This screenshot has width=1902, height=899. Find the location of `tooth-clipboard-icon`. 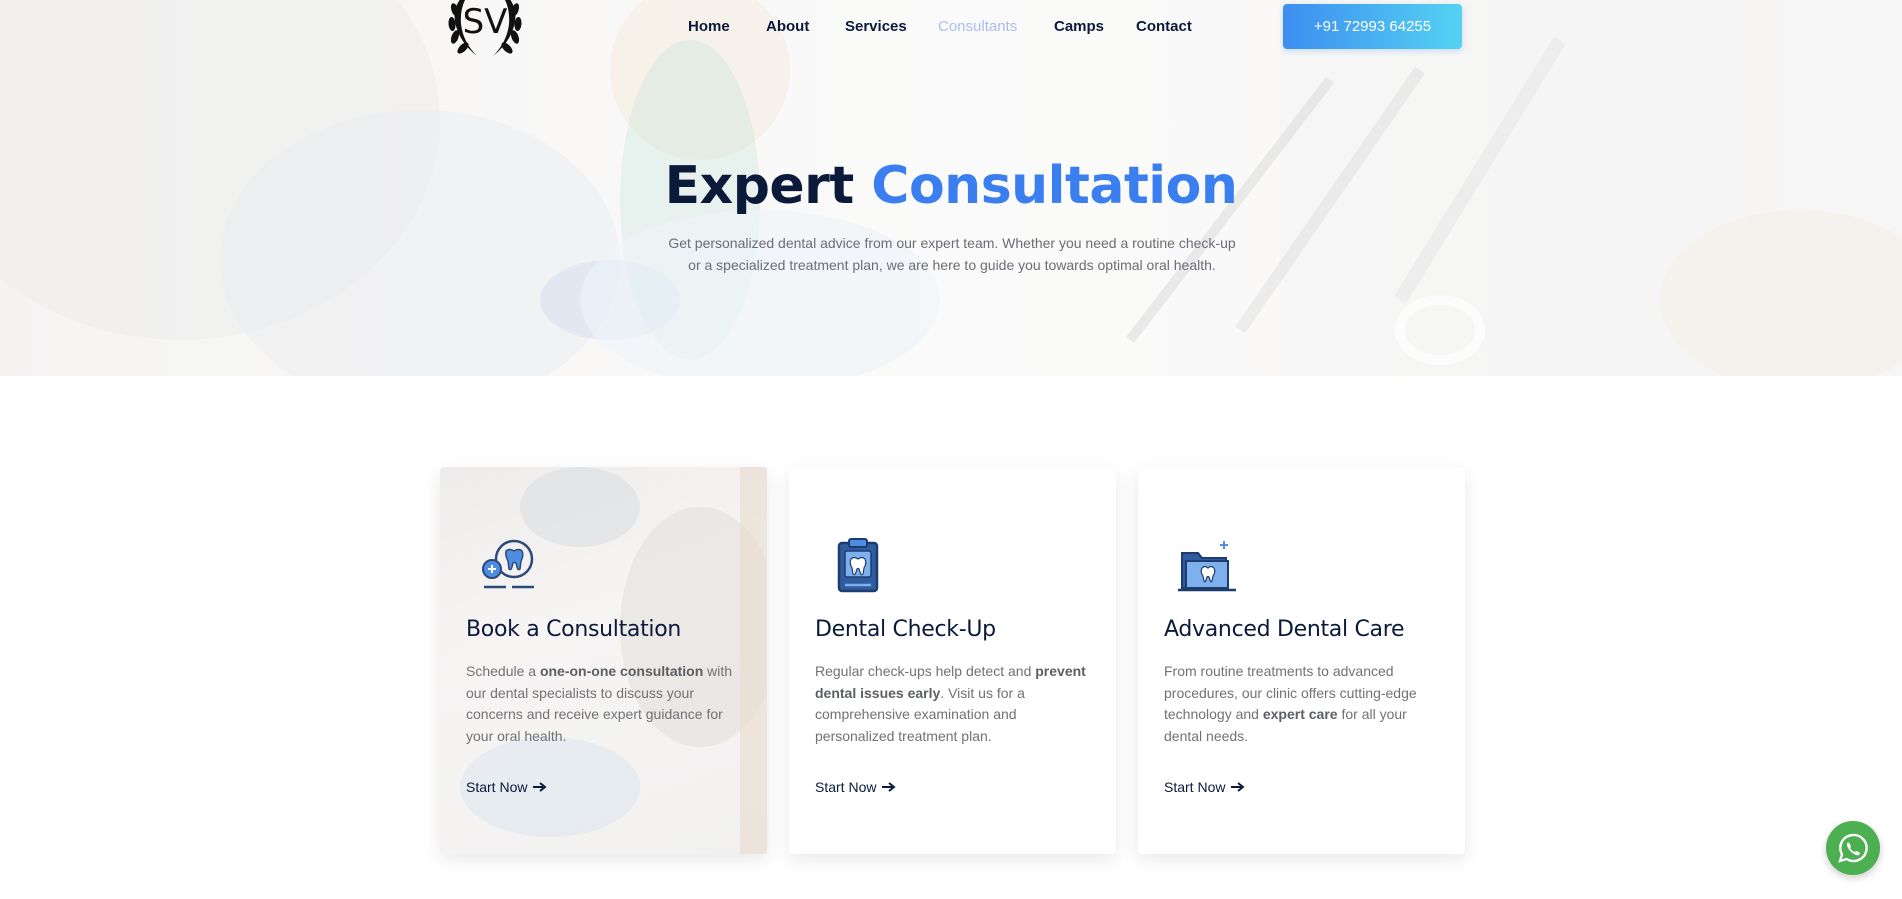

tooth-clipboard-icon is located at coordinates (858, 565).